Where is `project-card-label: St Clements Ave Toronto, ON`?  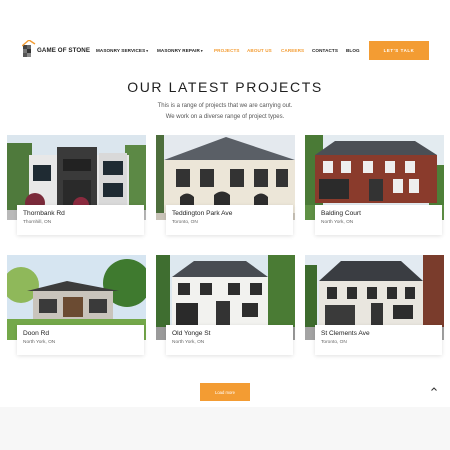 project-card-label: St Clements Ave Toronto, ON is located at coordinates (378, 340).